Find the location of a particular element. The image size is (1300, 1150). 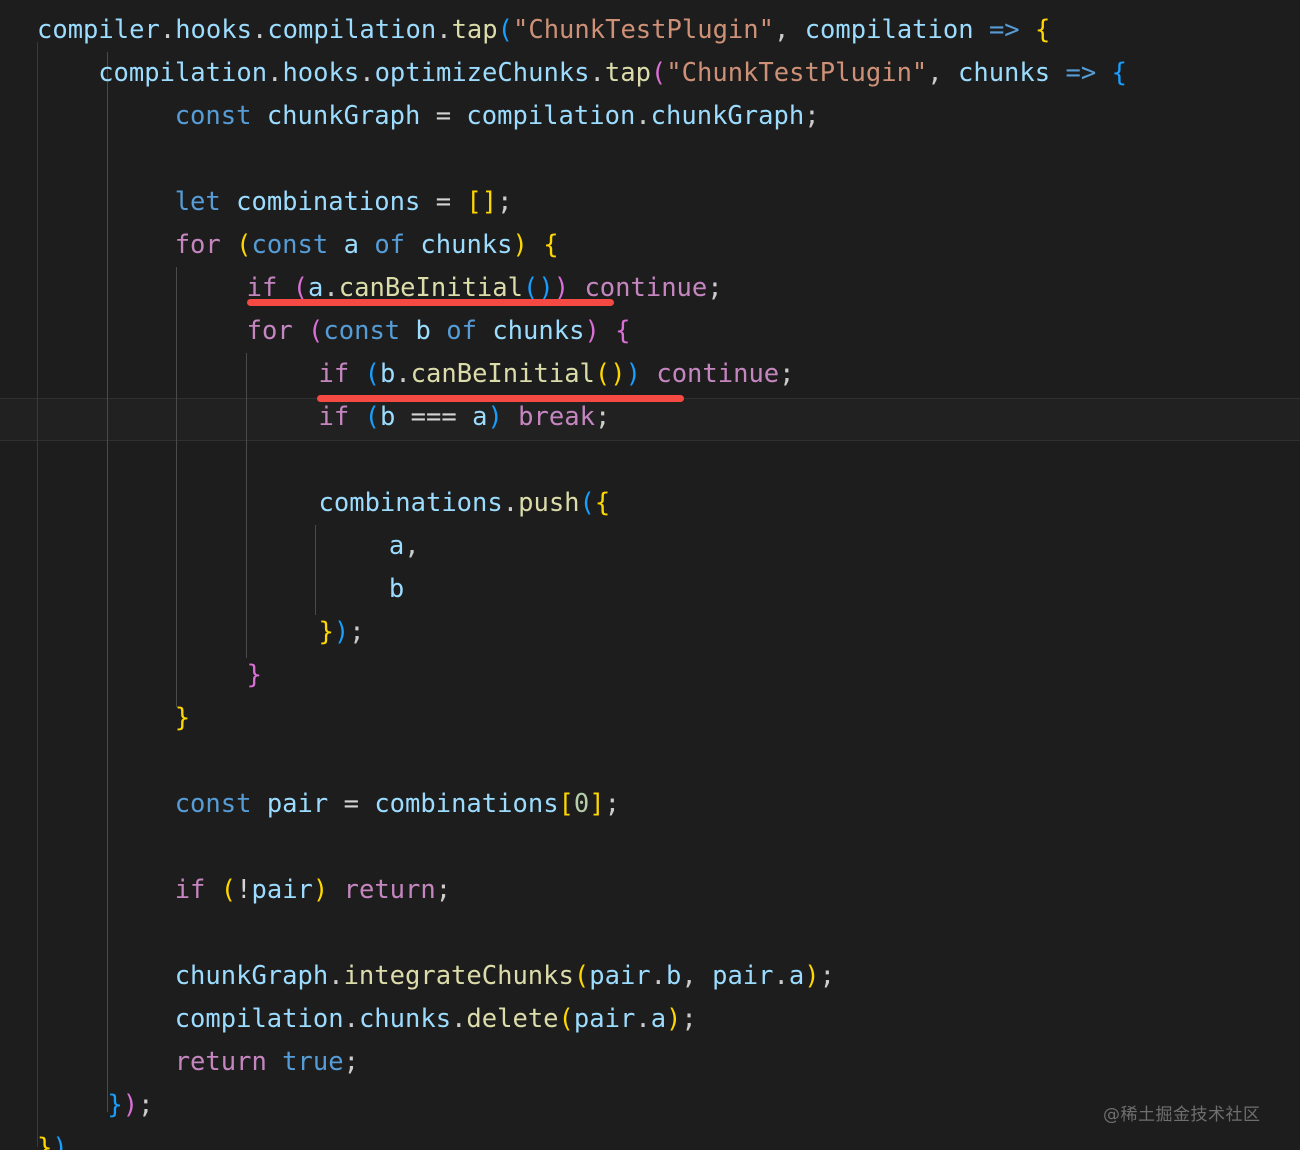

code-line-13: a, is located at coordinates (404, 547).